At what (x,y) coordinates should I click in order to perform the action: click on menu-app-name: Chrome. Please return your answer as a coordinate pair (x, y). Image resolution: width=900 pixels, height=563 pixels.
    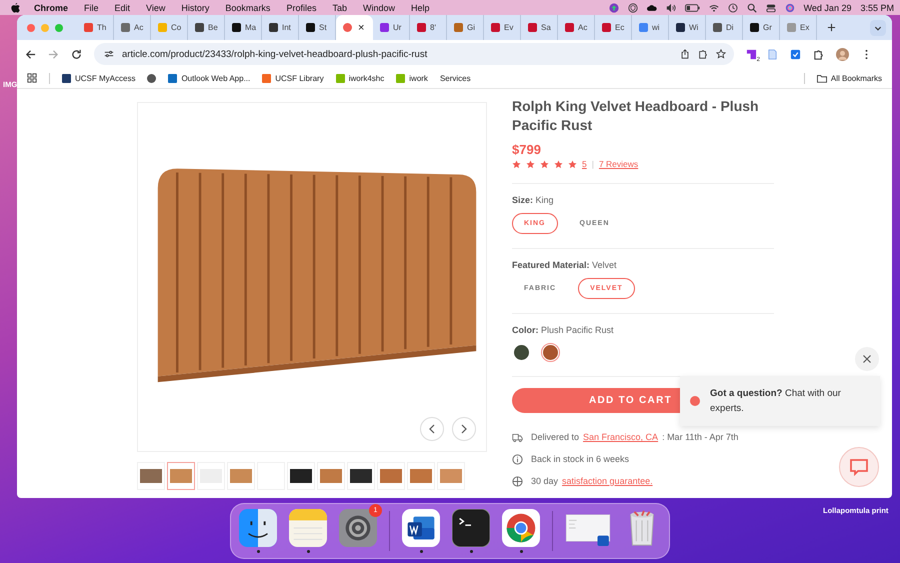
    Looking at the image, I should click on (51, 7).